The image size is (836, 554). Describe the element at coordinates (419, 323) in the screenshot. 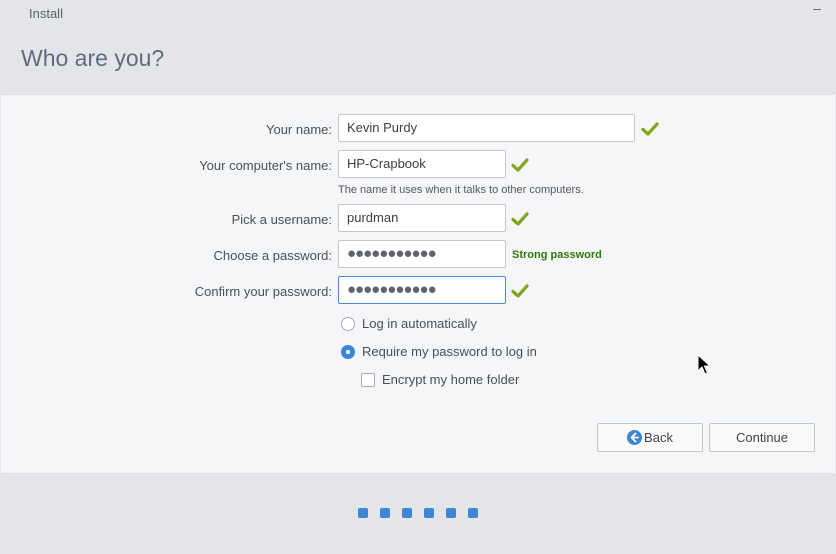

I see `log-in-automatically-label: Log in automatically` at that location.